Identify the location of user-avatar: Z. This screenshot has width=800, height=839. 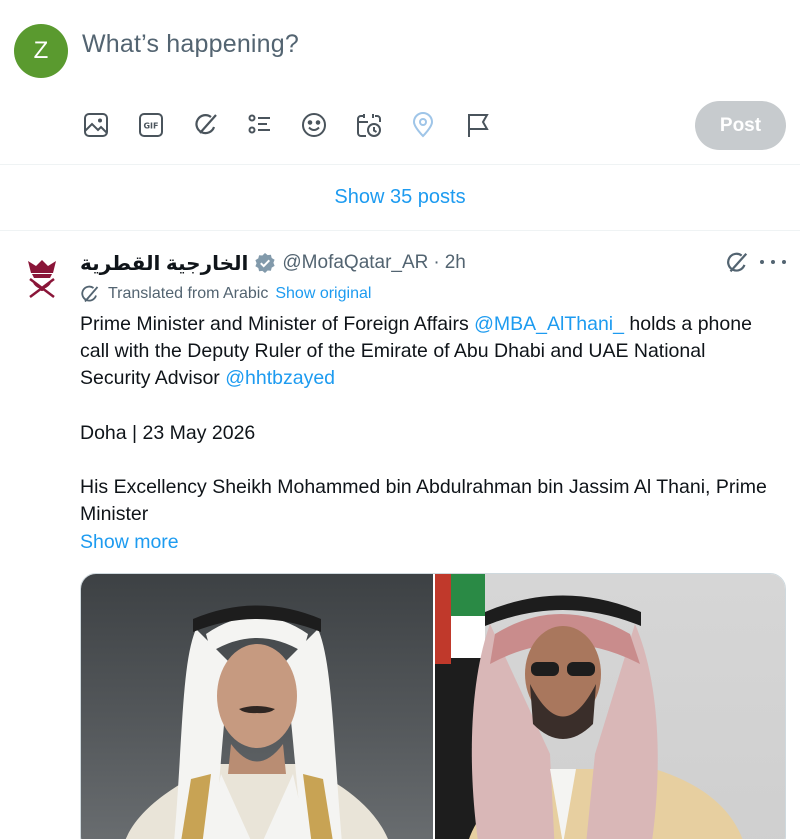
(41, 51).